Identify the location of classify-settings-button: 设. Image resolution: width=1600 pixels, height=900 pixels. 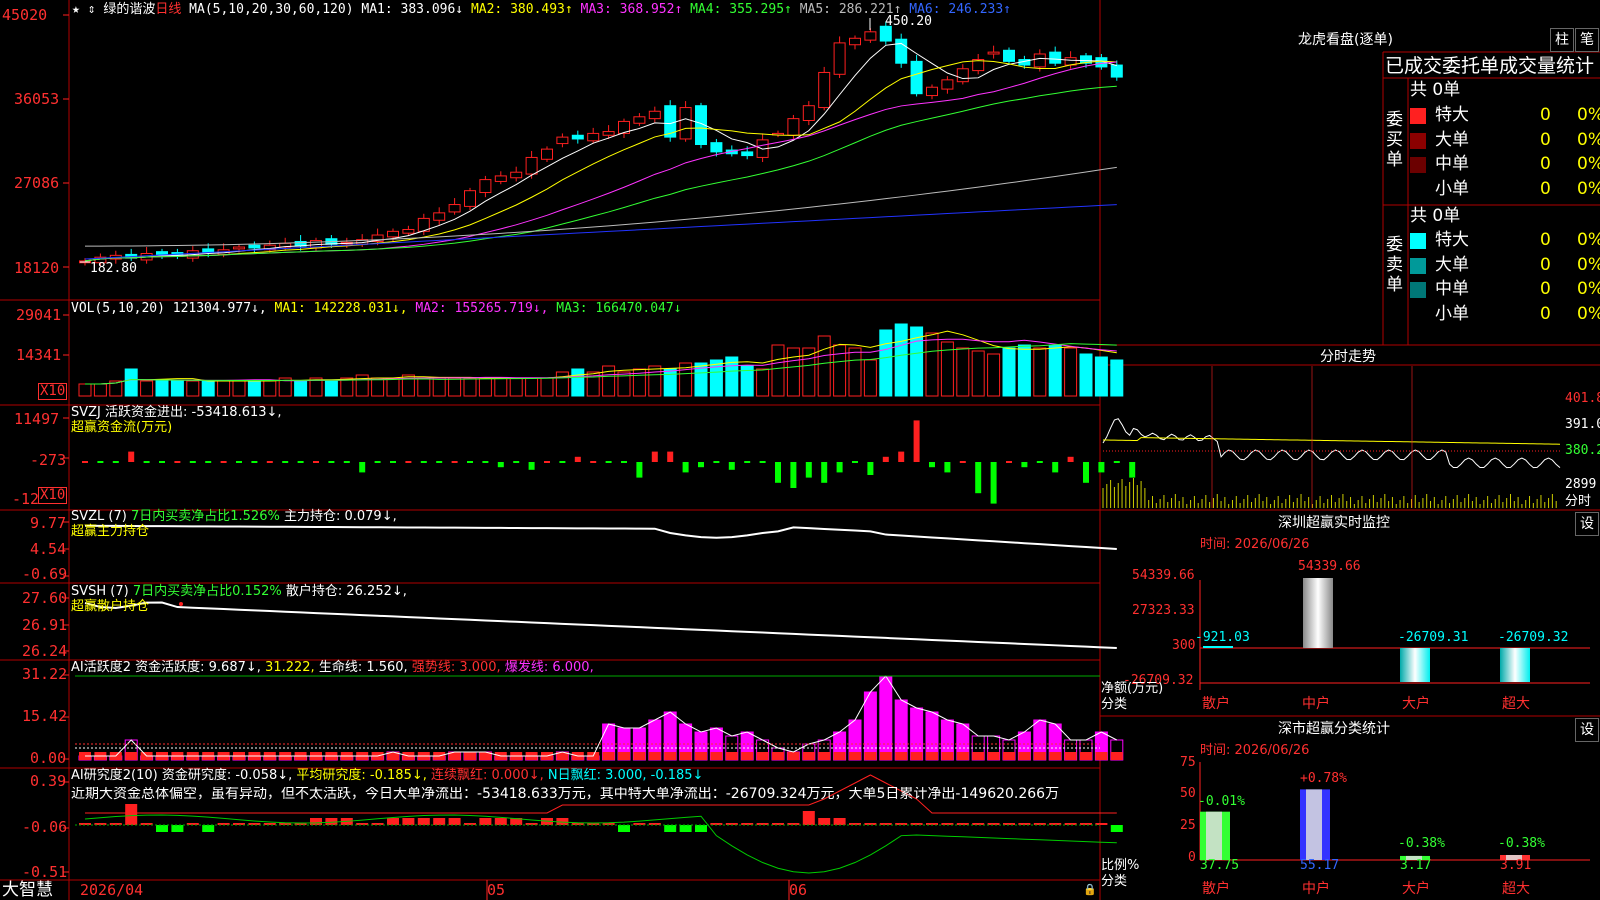
(1587, 730).